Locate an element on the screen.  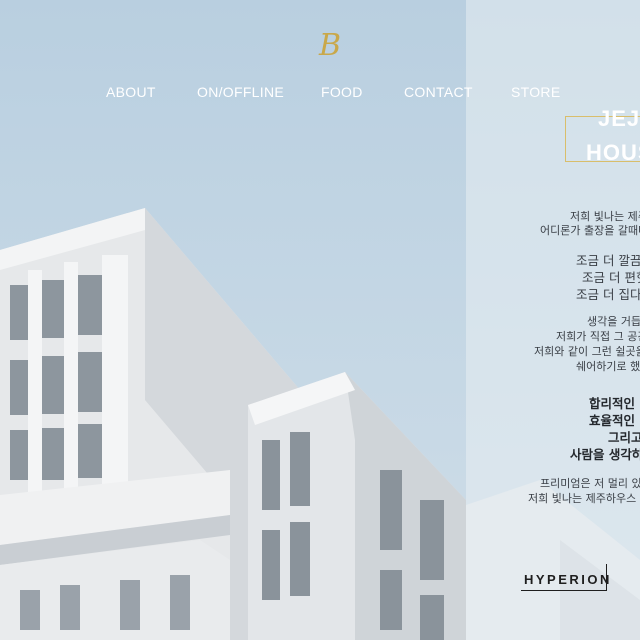
para3-line: 사람을 생각하 is located at coordinates (605, 454).